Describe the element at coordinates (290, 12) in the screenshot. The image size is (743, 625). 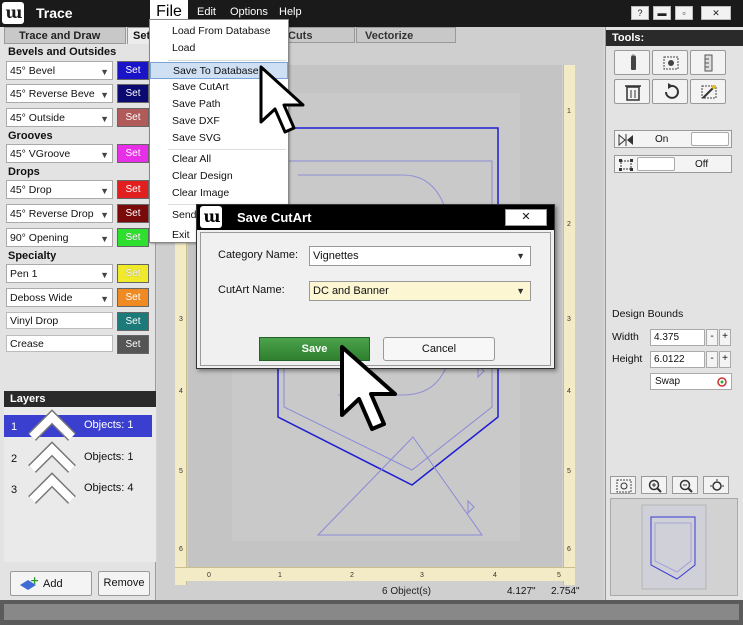
I see `menu-help: Help` at that location.